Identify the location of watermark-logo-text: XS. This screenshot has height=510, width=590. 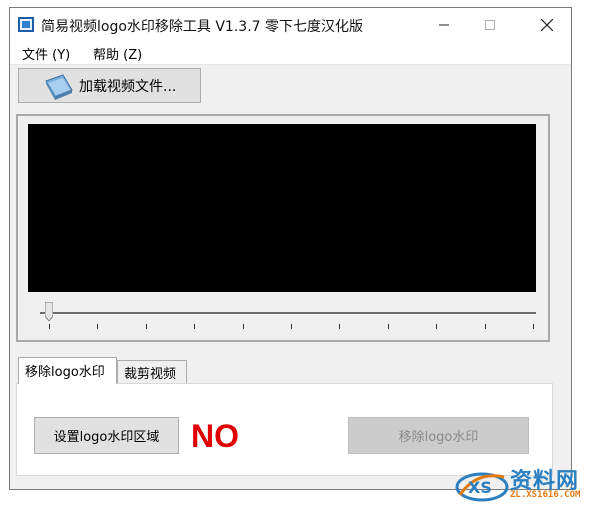
(480, 487).